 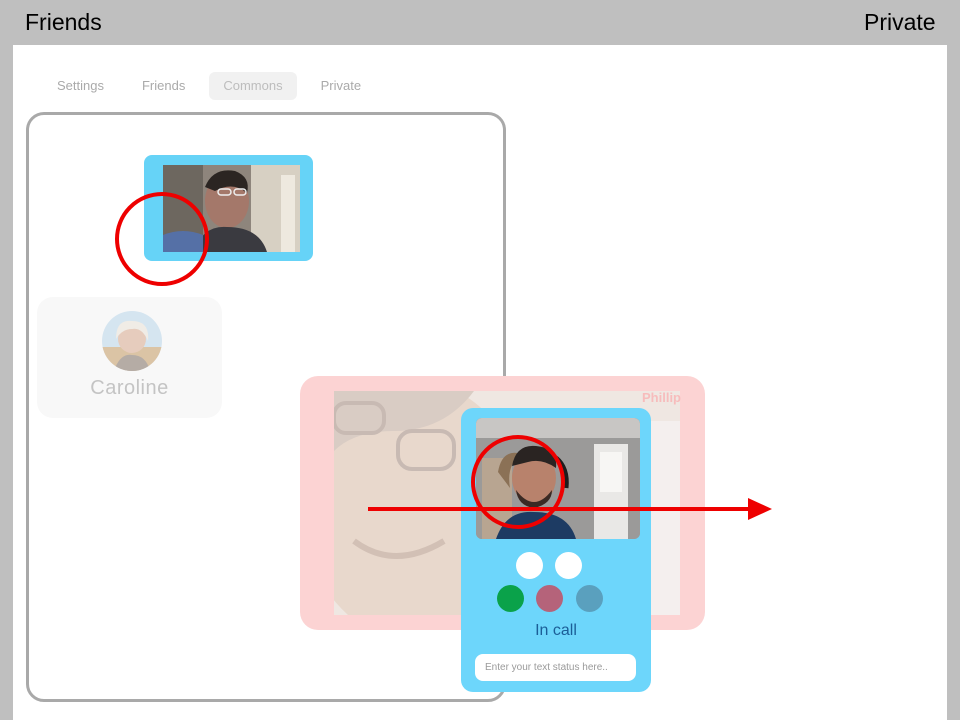 I want to click on friends-corner-text: Friends, so click(x=63, y=22).